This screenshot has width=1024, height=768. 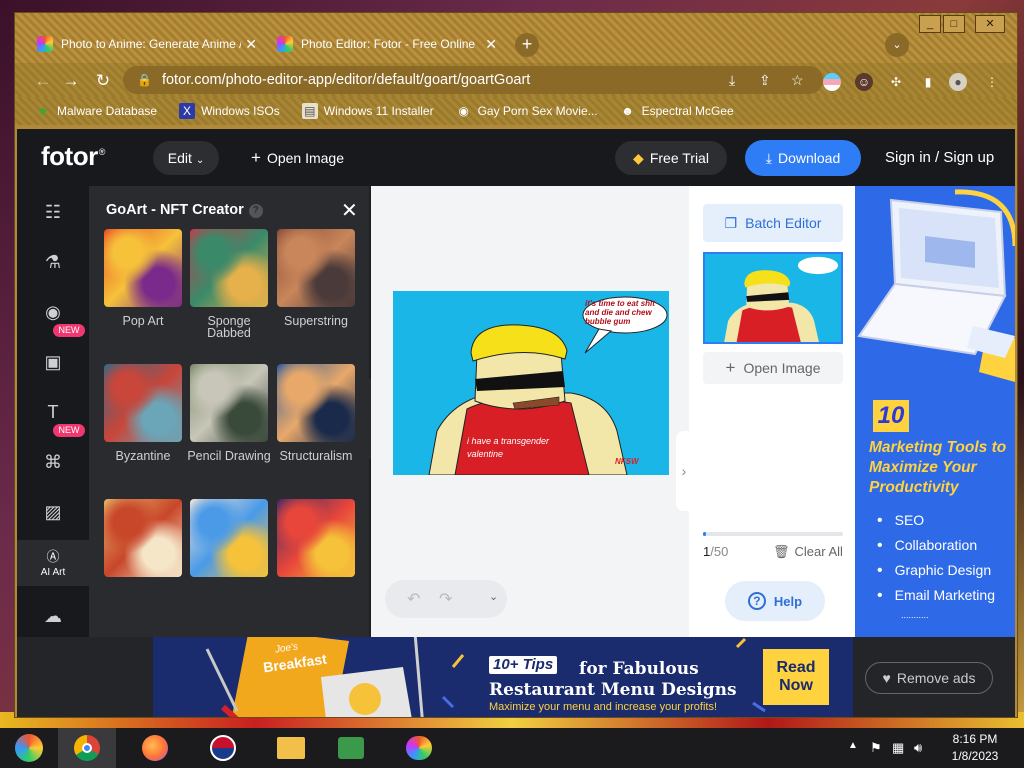 What do you see at coordinates (808, 552) in the screenshot?
I see `clear-all-button: 🗑 Clear All` at bounding box center [808, 552].